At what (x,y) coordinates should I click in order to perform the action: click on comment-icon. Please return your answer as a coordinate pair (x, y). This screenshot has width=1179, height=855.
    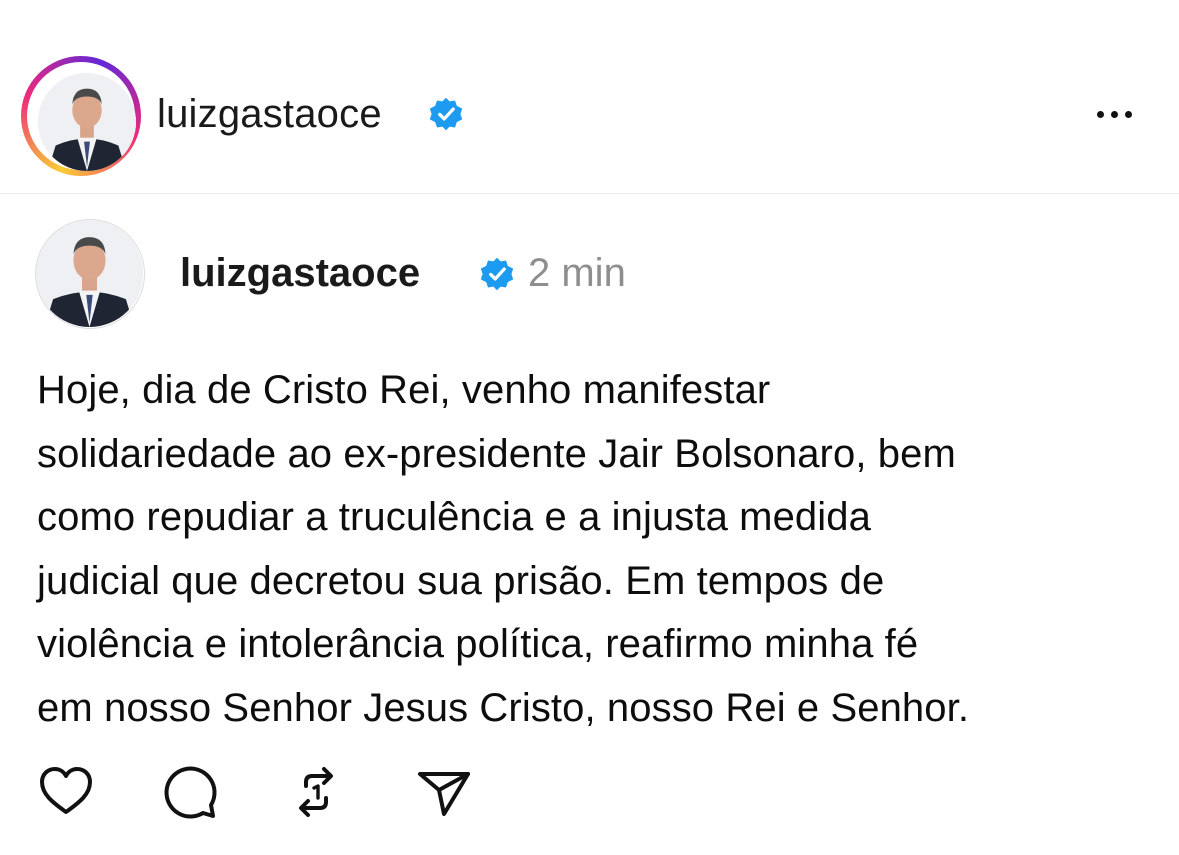
    Looking at the image, I should click on (190, 792).